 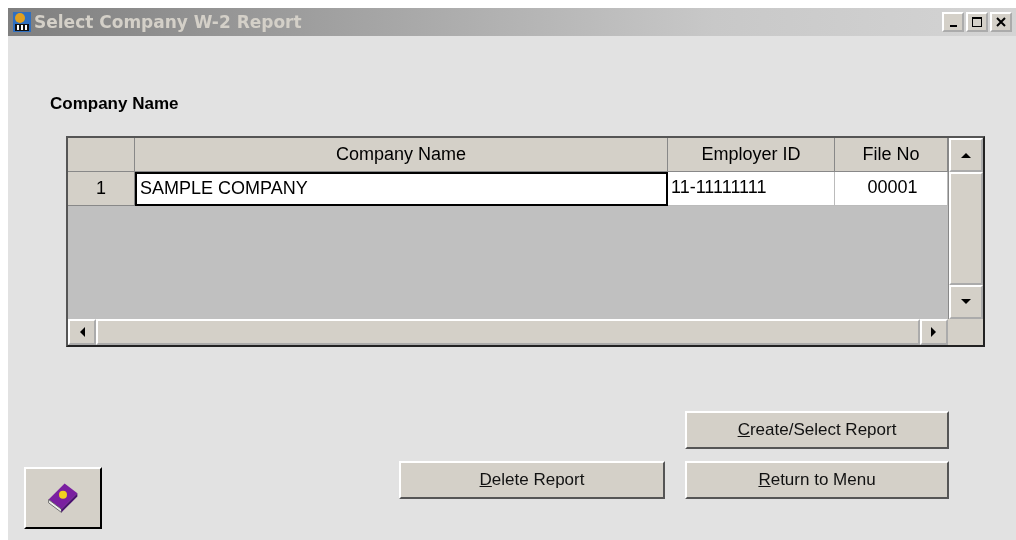 I want to click on app-icon, so click(x=22, y=22).